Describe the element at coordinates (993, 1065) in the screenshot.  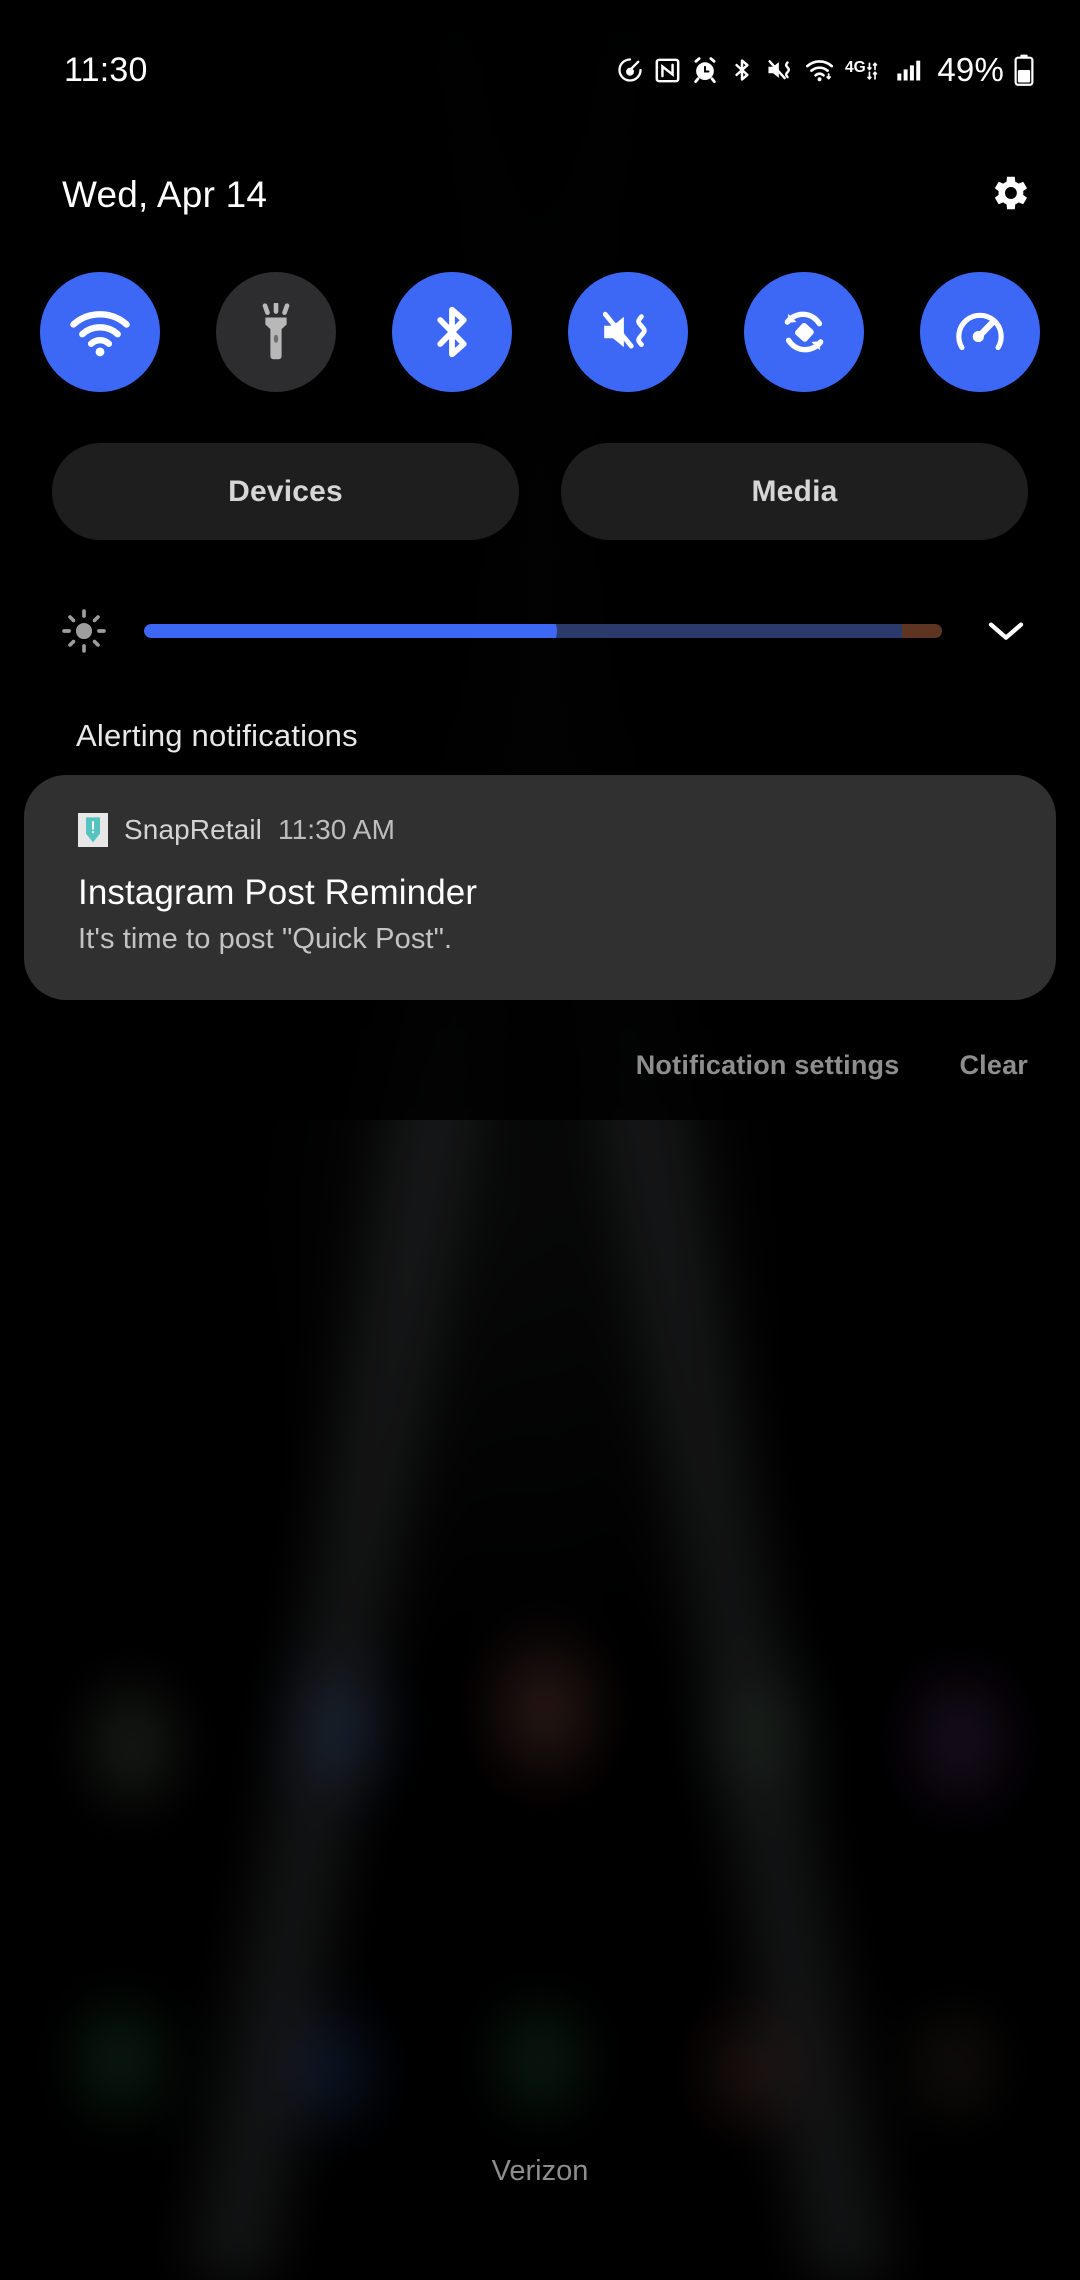
I see `clear-button: Clear` at that location.